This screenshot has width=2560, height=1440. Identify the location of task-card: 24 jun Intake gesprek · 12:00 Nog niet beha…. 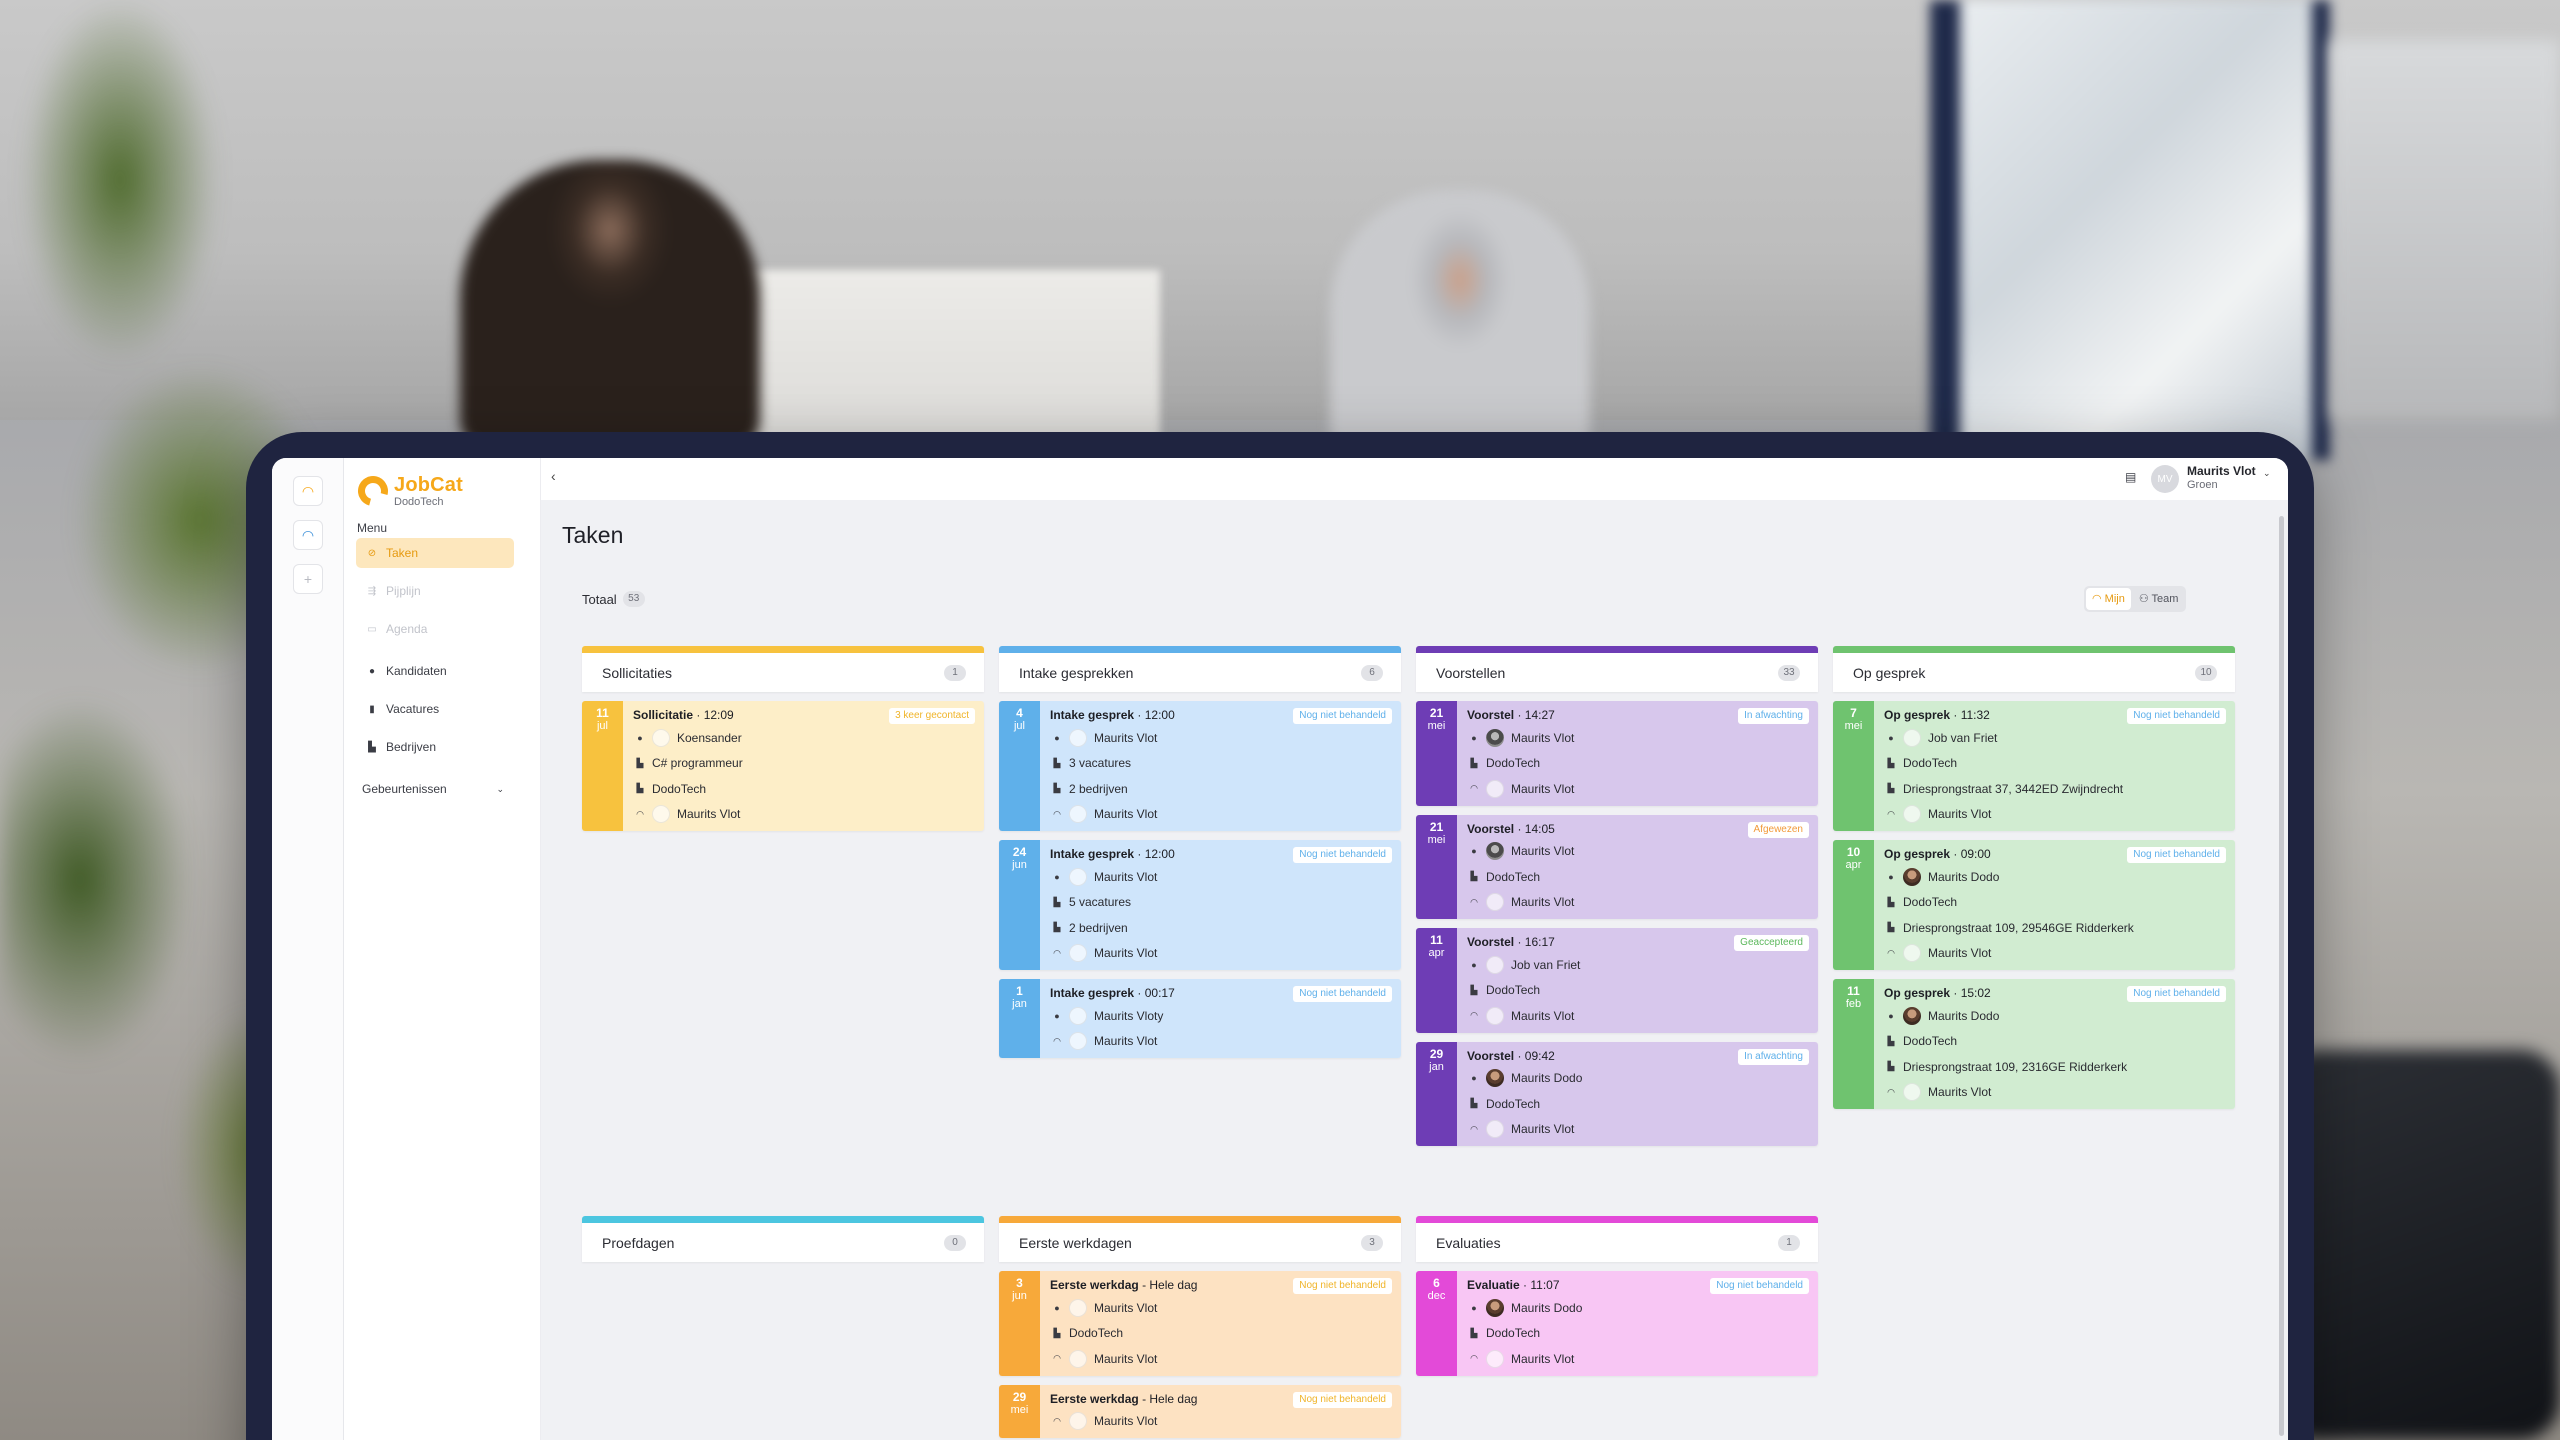
(1200, 905).